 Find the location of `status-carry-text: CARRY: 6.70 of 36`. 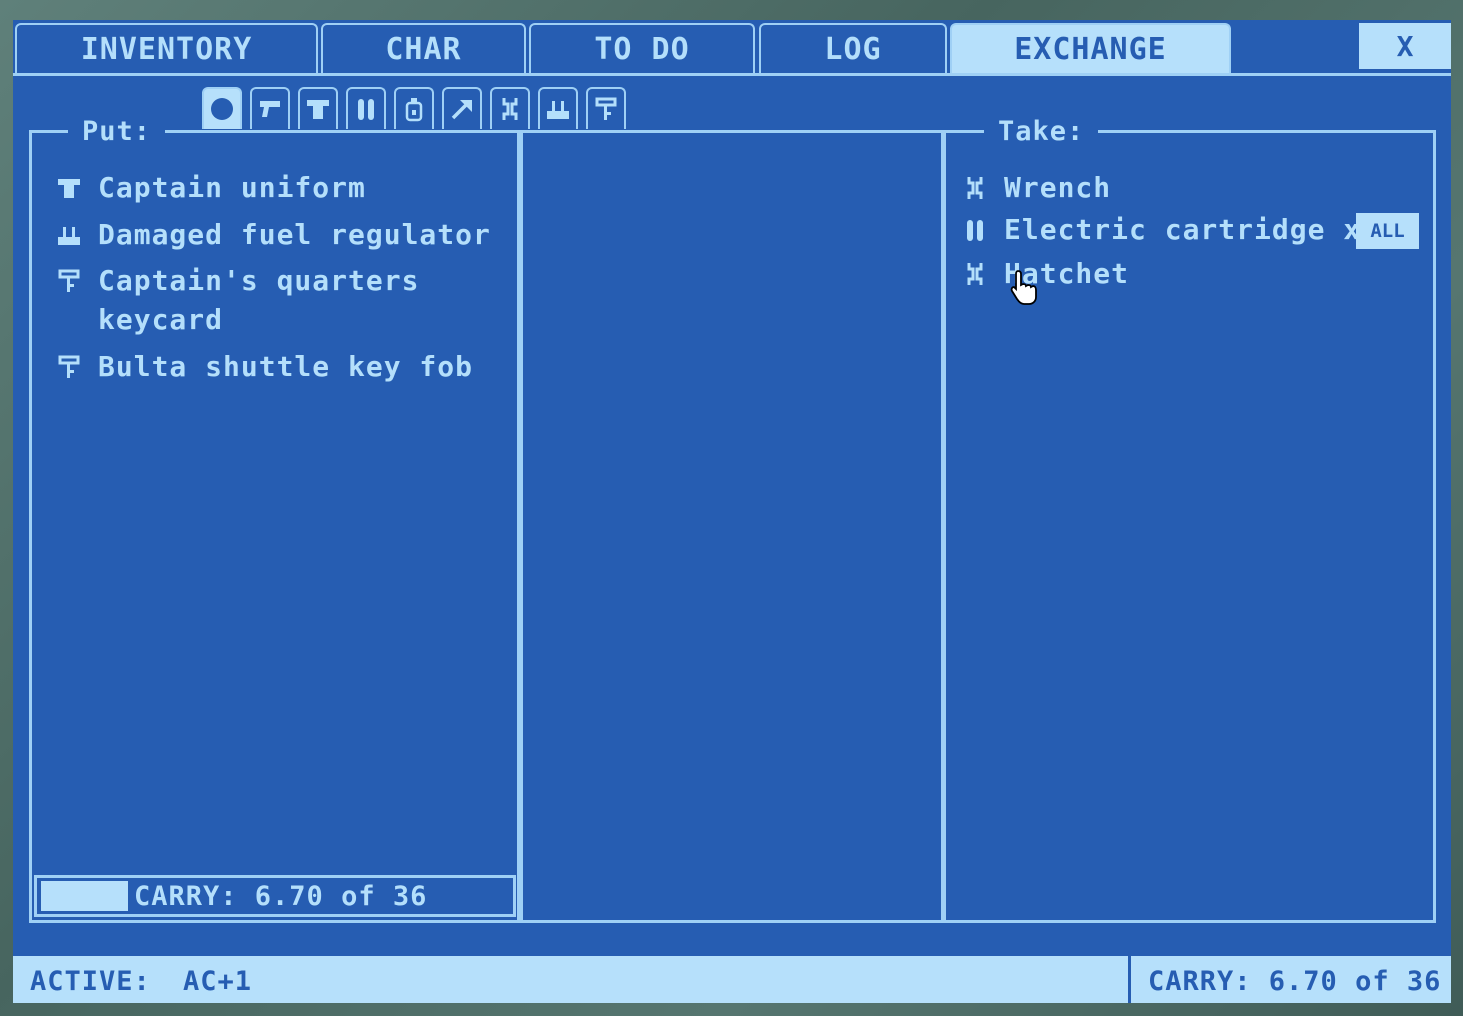

status-carry-text: CARRY: 6.70 of 36 is located at coordinates (1295, 981).